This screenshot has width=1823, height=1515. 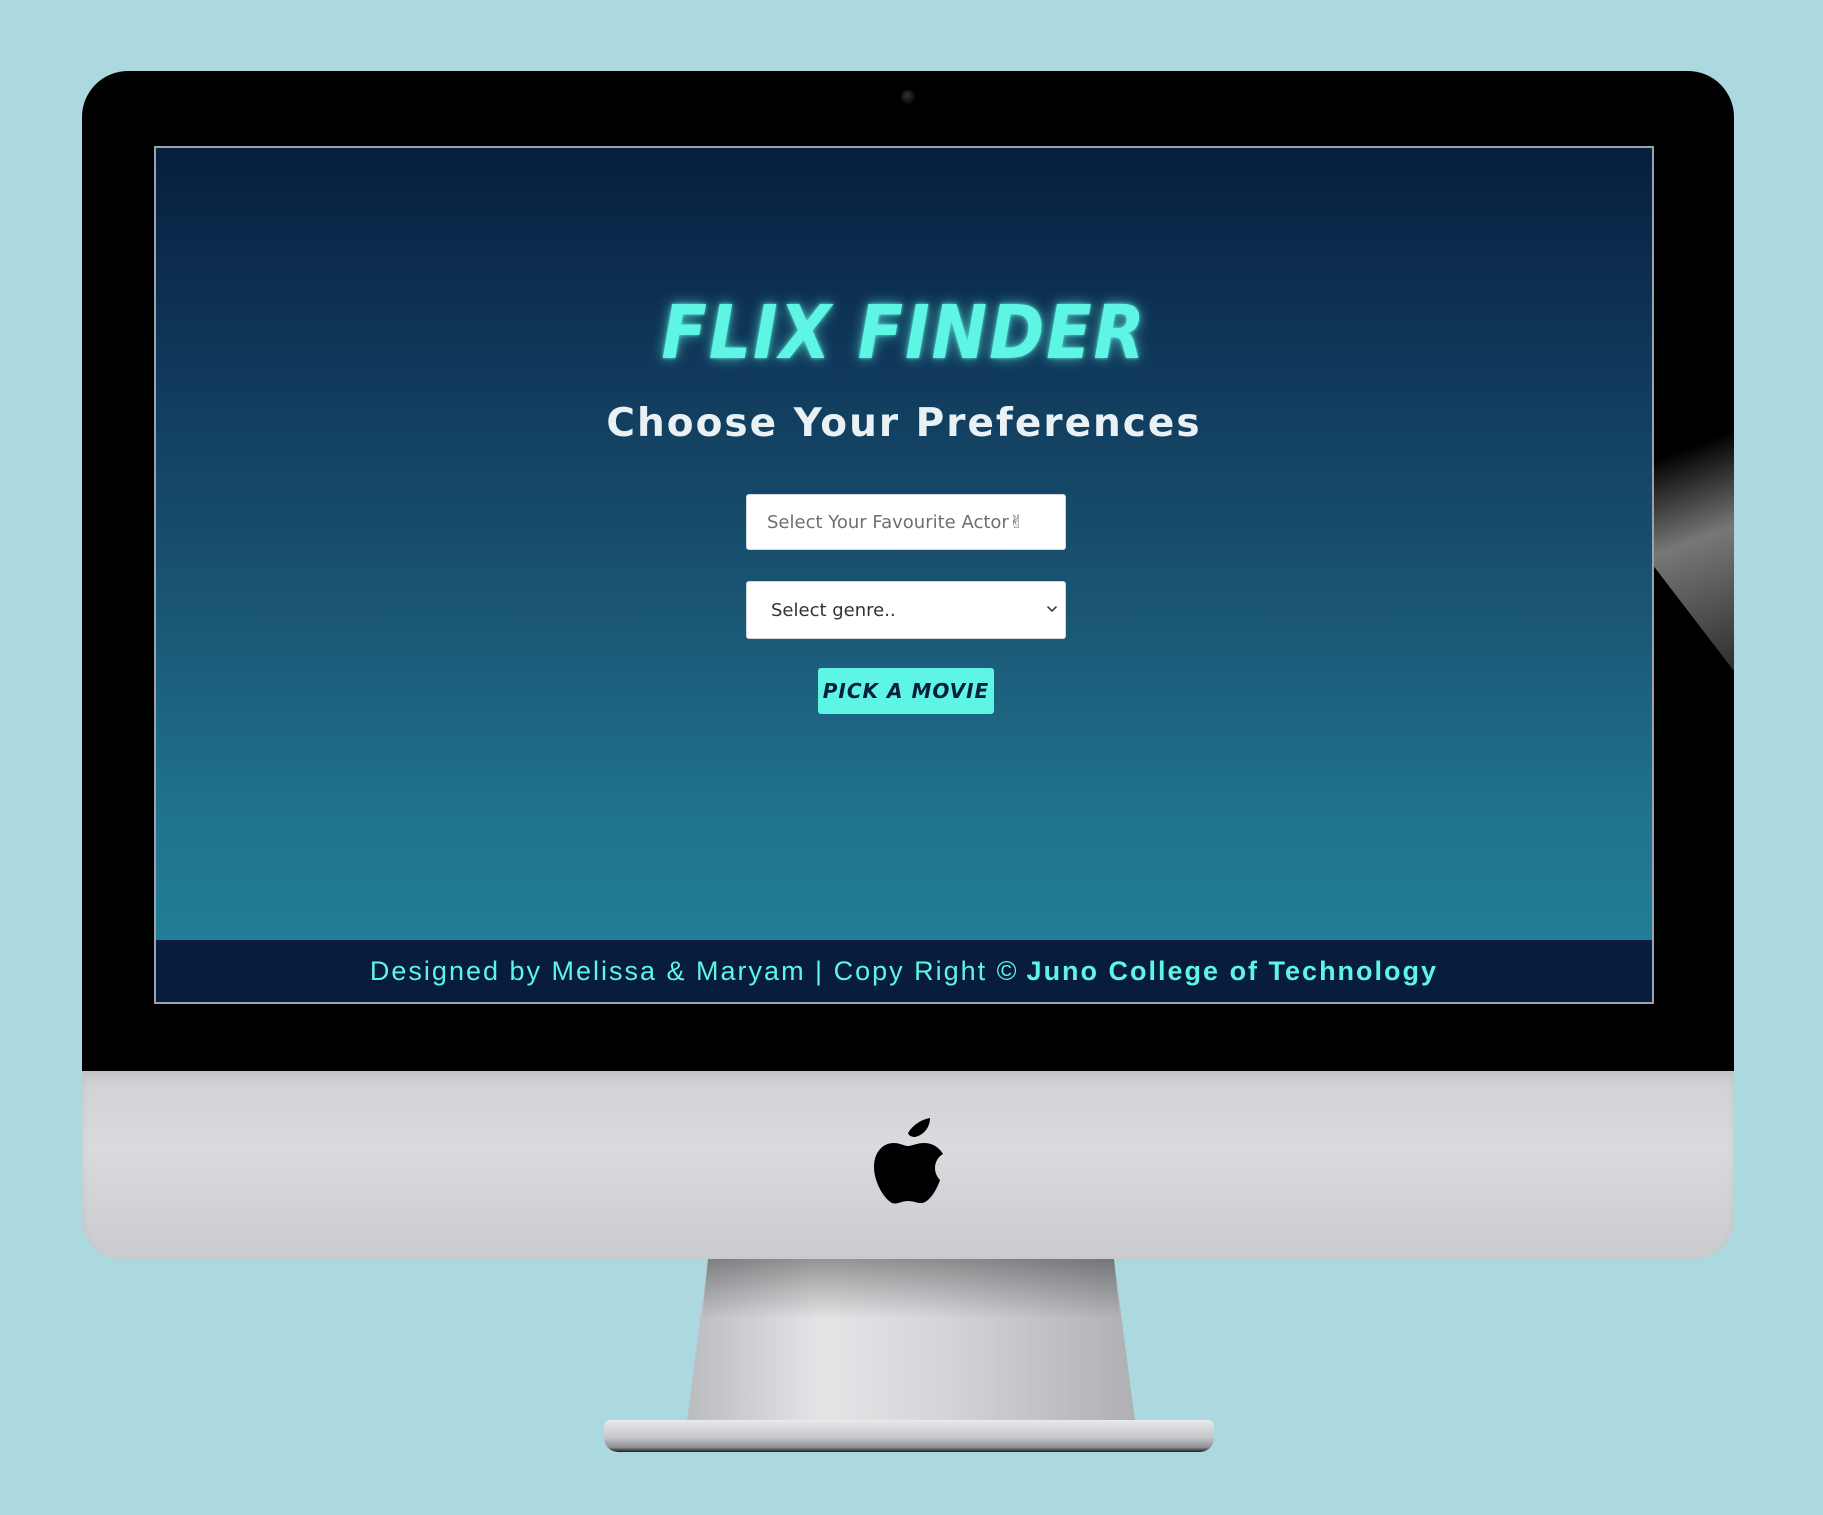 What do you see at coordinates (833, 610) in the screenshot?
I see `genre-select-value: Select genre..` at bounding box center [833, 610].